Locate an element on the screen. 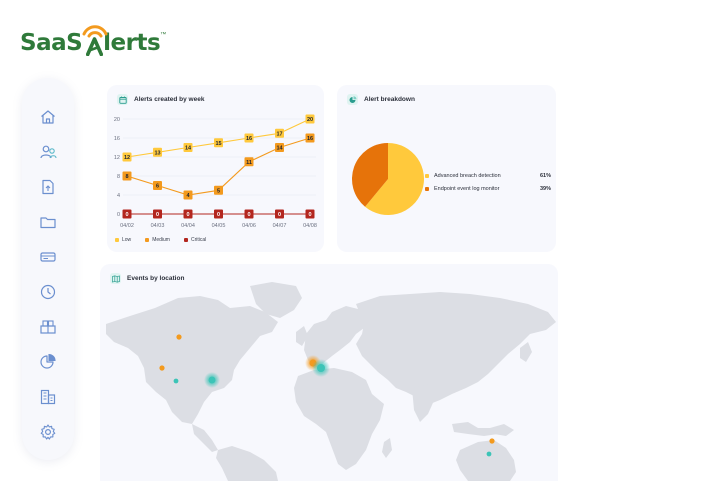 This screenshot has width=708, height=481. x-tick-label: 04/04 is located at coordinates (188, 226).